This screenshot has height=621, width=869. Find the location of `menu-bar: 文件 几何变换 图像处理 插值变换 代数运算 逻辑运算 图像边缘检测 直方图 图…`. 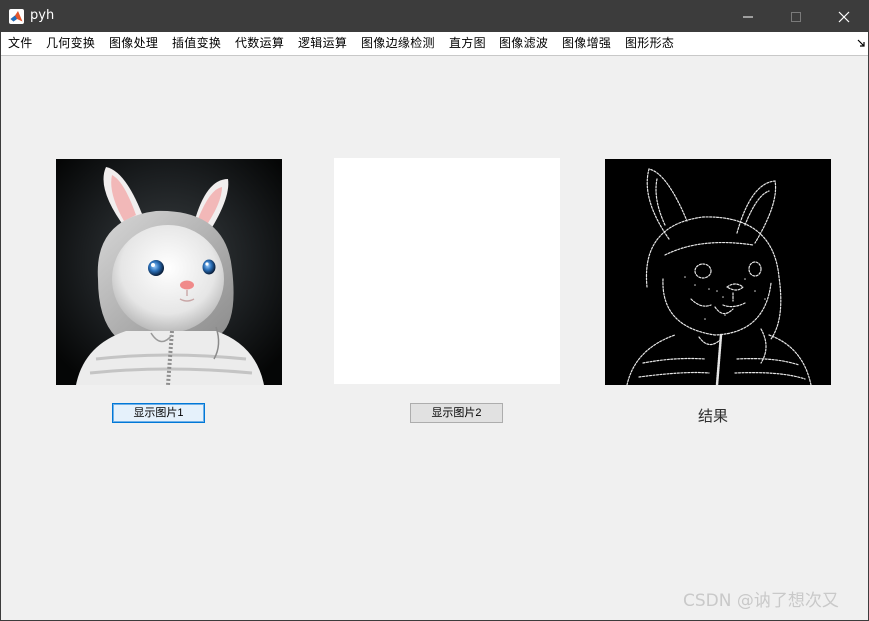

menu-bar: 文件 几何变换 图像处理 插值变换 代数运算 逻辑运算 图像边缘检测 直方图 图… is located at coordinates (434, 44).